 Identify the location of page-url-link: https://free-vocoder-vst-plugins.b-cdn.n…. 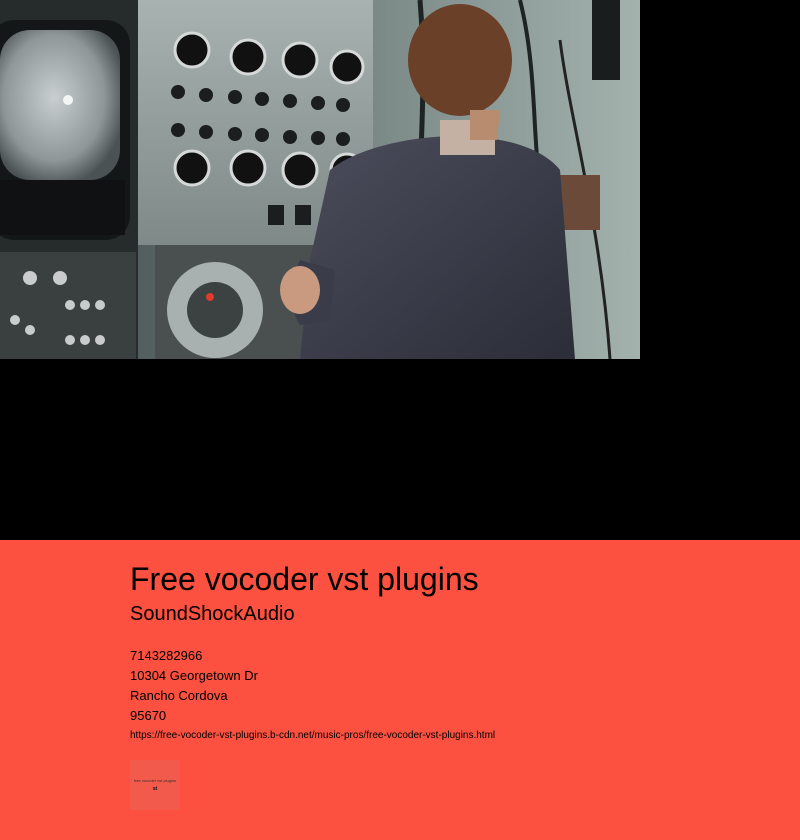
(312, 736).